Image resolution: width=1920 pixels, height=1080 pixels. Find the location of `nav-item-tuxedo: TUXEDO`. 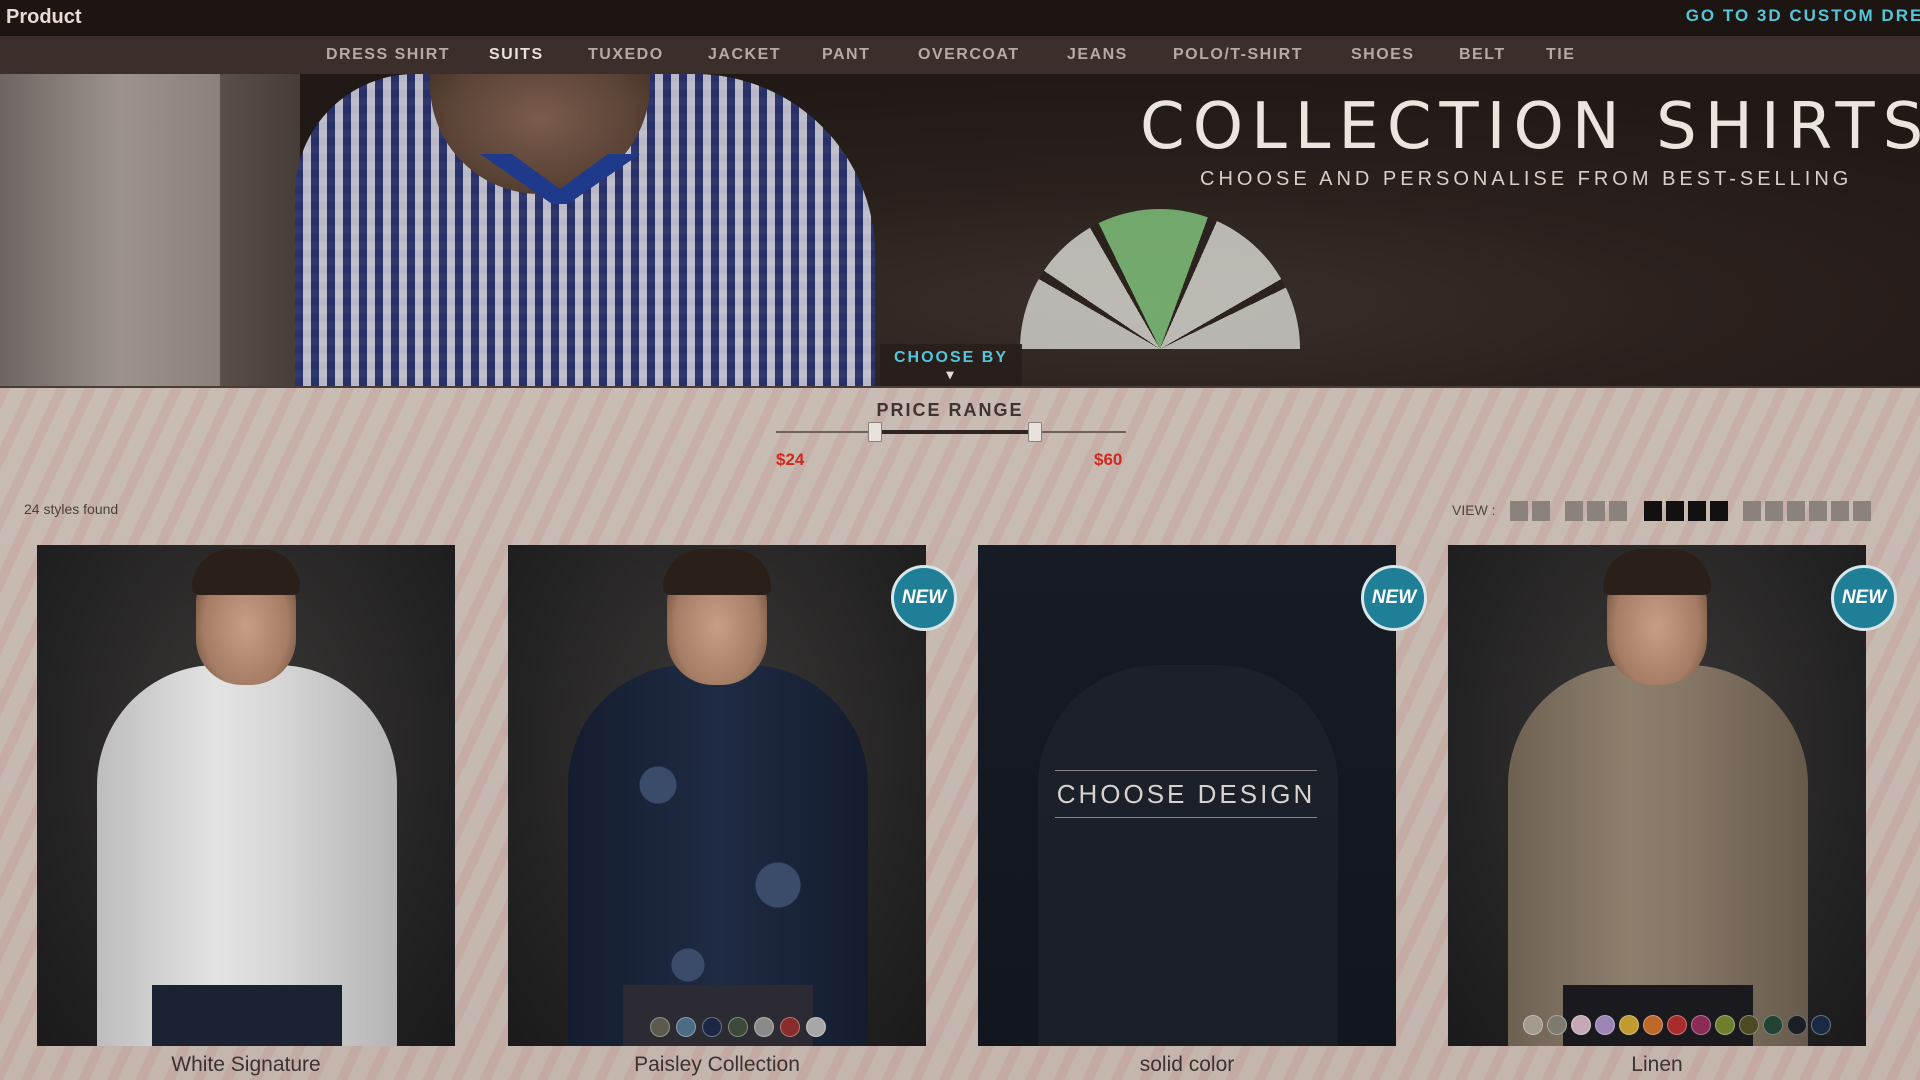

nav-item-tuxedo: TUXEDO is located at coordinates (626, 55).